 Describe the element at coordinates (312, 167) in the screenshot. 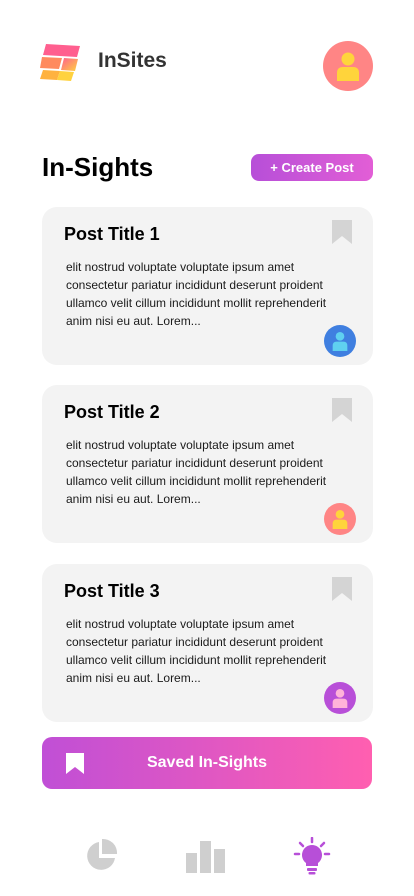

I see `create-post-button: + Create Post` at that location.